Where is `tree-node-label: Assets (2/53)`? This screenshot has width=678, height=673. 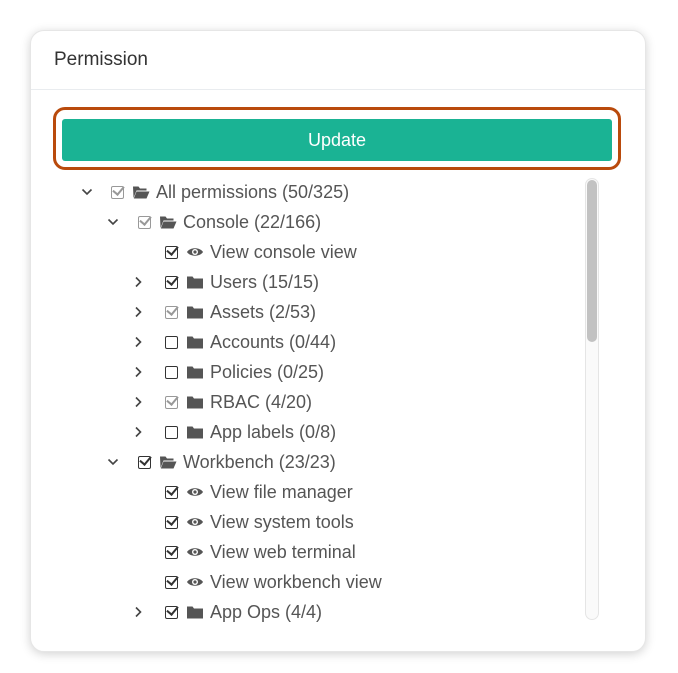
tree-node-label: Assets (2/53) is located at coordinates (263, 311).